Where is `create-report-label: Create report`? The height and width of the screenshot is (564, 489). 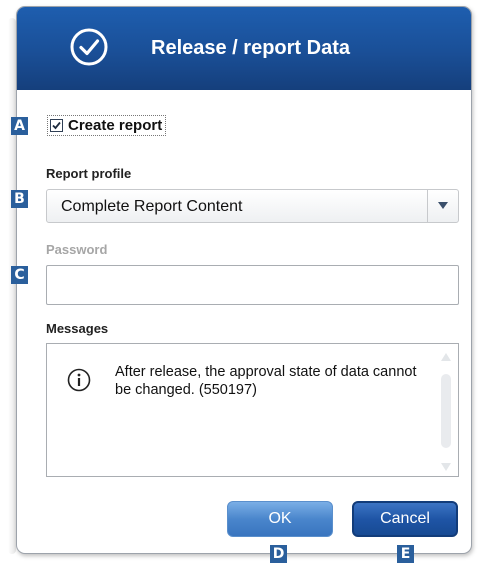
create-report-label: Create report is located at coordinates (115, 125).